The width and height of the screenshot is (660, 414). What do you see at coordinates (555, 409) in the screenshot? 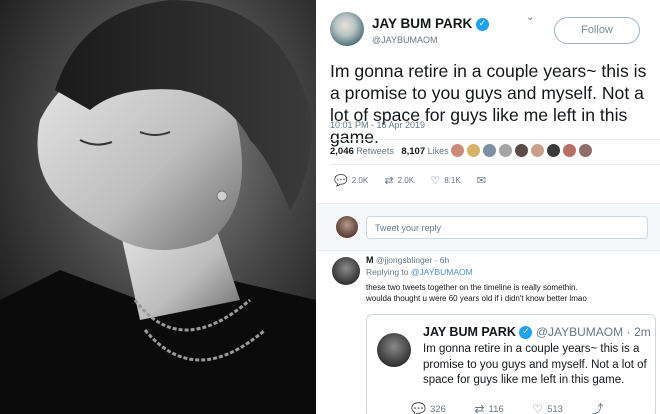
I see `quoted-like-count: 513` at bounding box center [555, 409].